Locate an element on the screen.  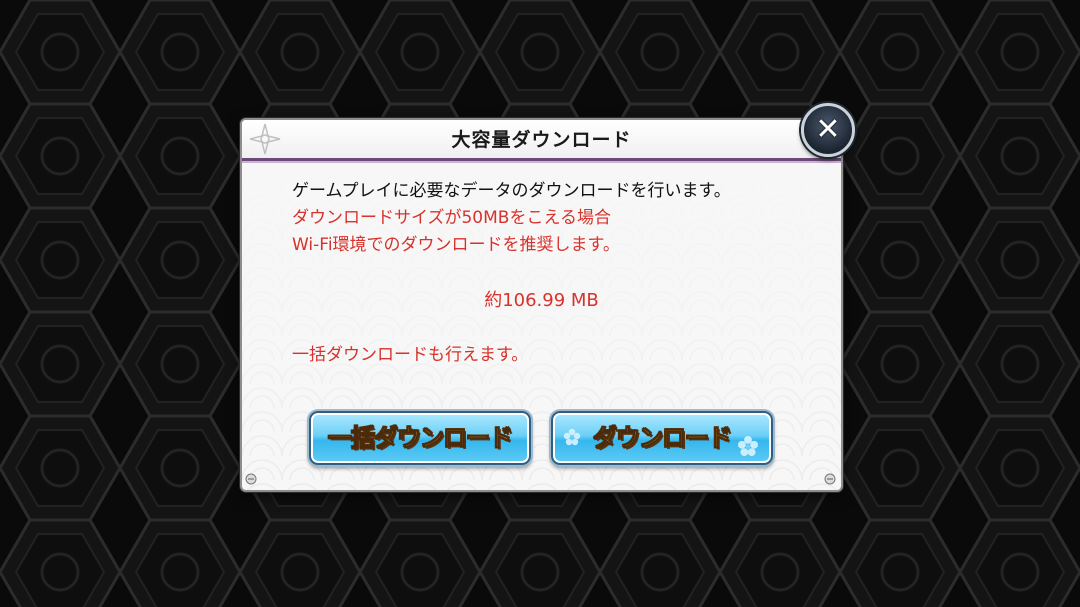
bulk-download-note: 一括ダウンロードも行えます。 is located at coordinates (410, 355).